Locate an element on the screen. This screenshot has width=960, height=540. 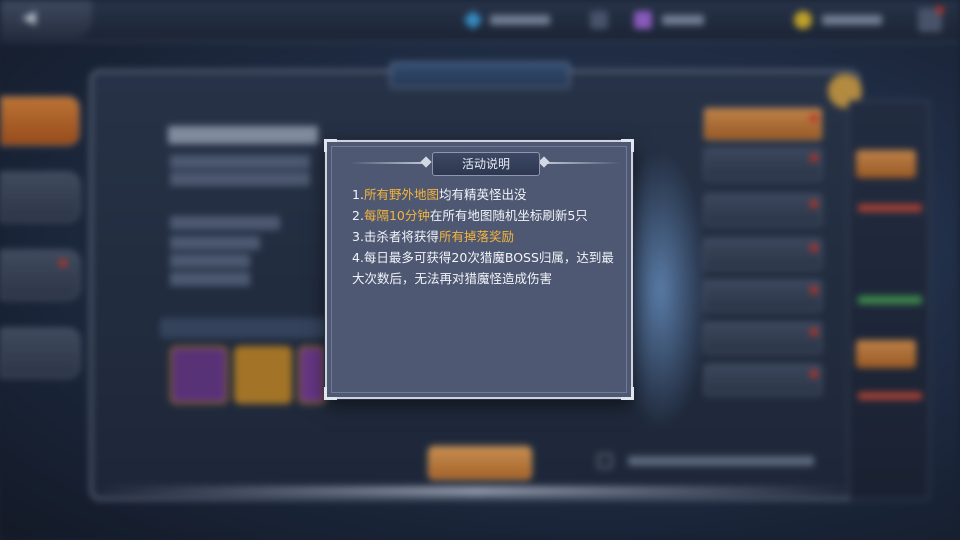
dialog-title: 活动说明 is located at coordinates (485, 164).